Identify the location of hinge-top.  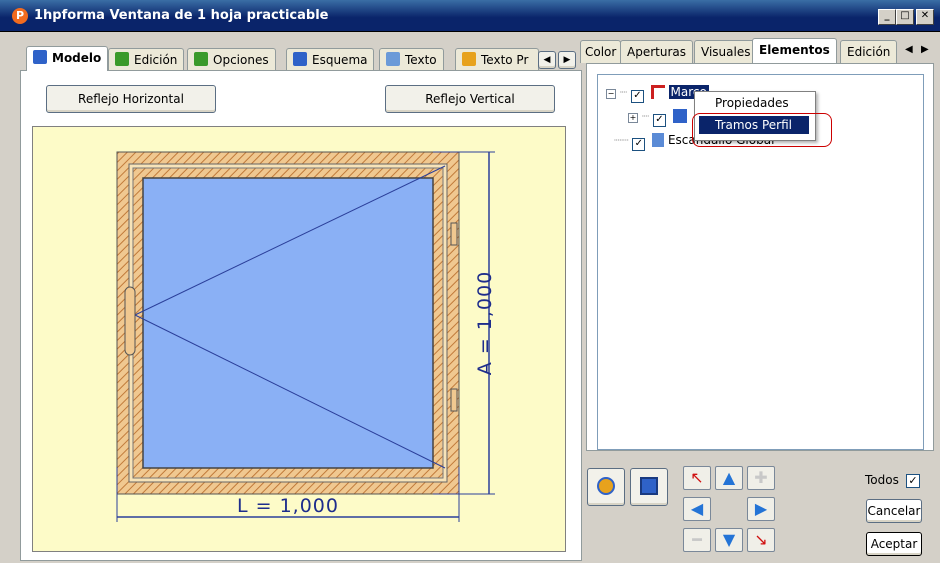
(454, 234).